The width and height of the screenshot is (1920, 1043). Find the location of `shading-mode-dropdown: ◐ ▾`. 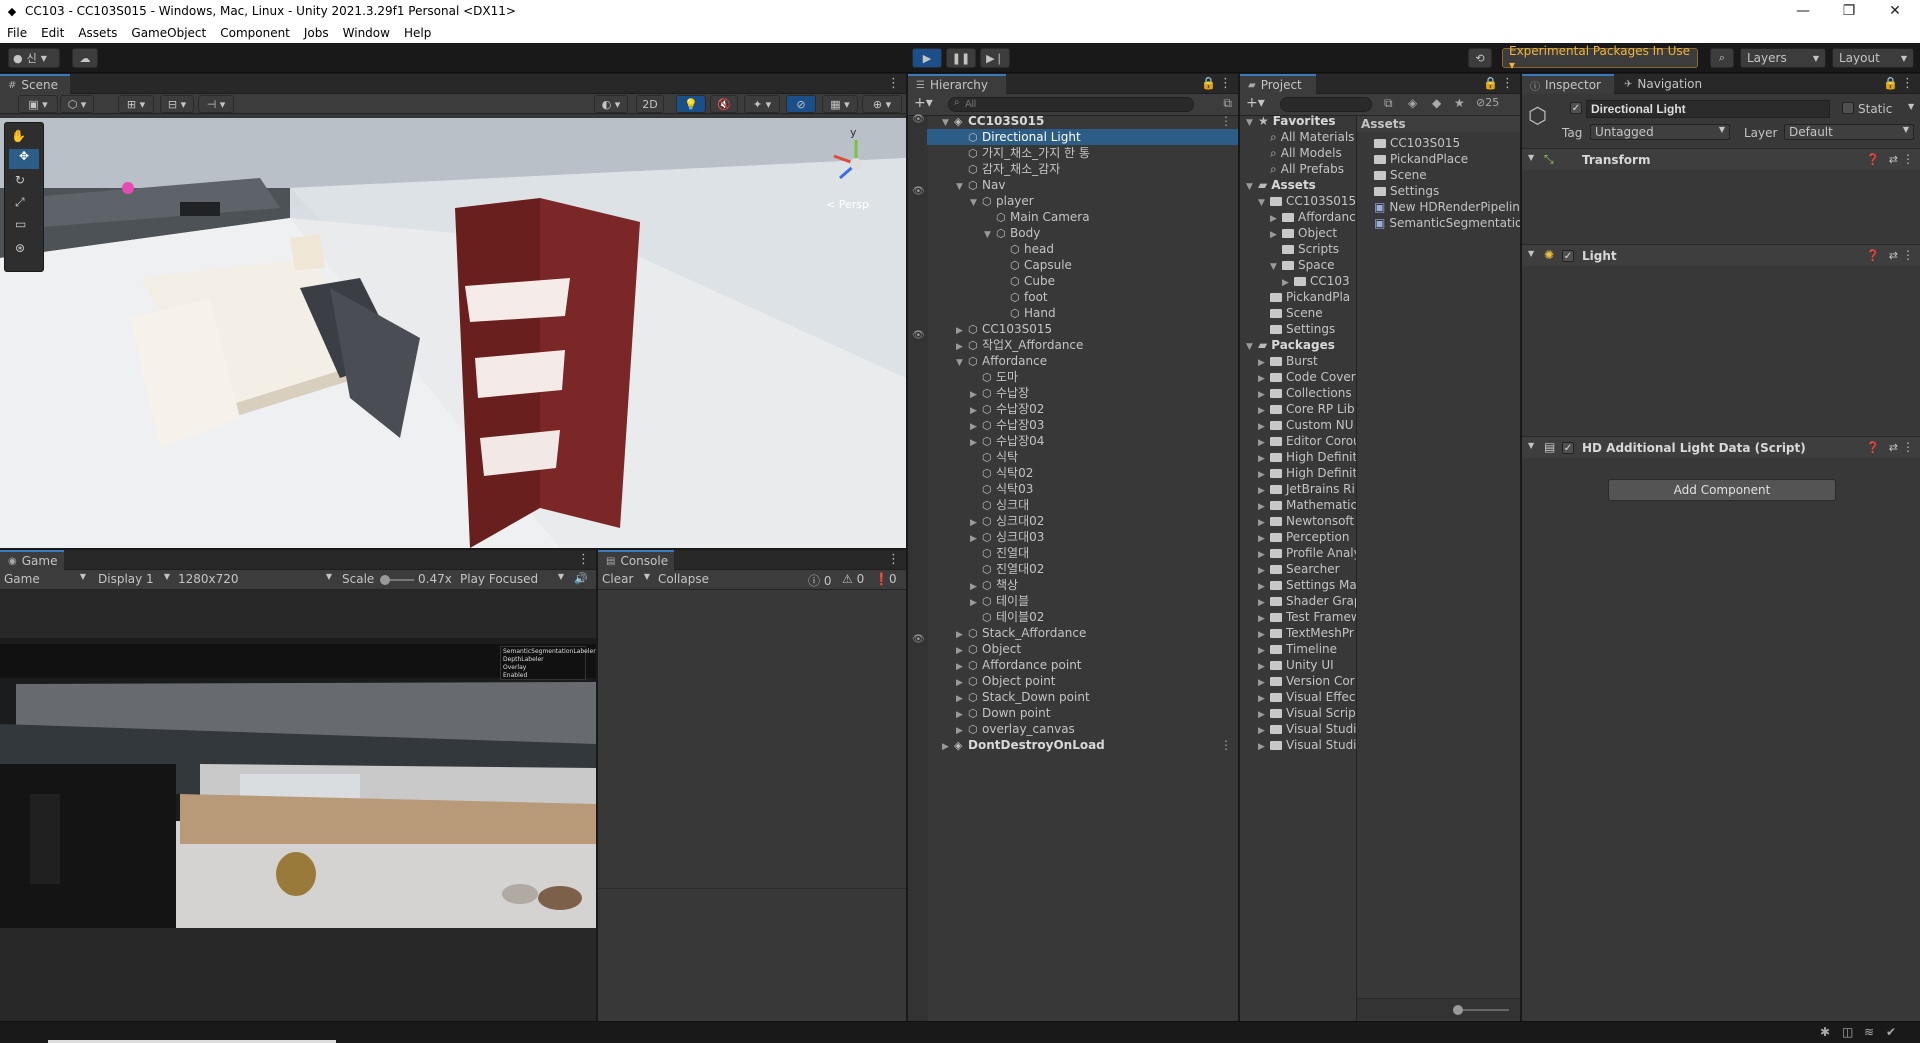

shading-mode-dropdown: ◐ ▾ is located at coordinates (611, 104).